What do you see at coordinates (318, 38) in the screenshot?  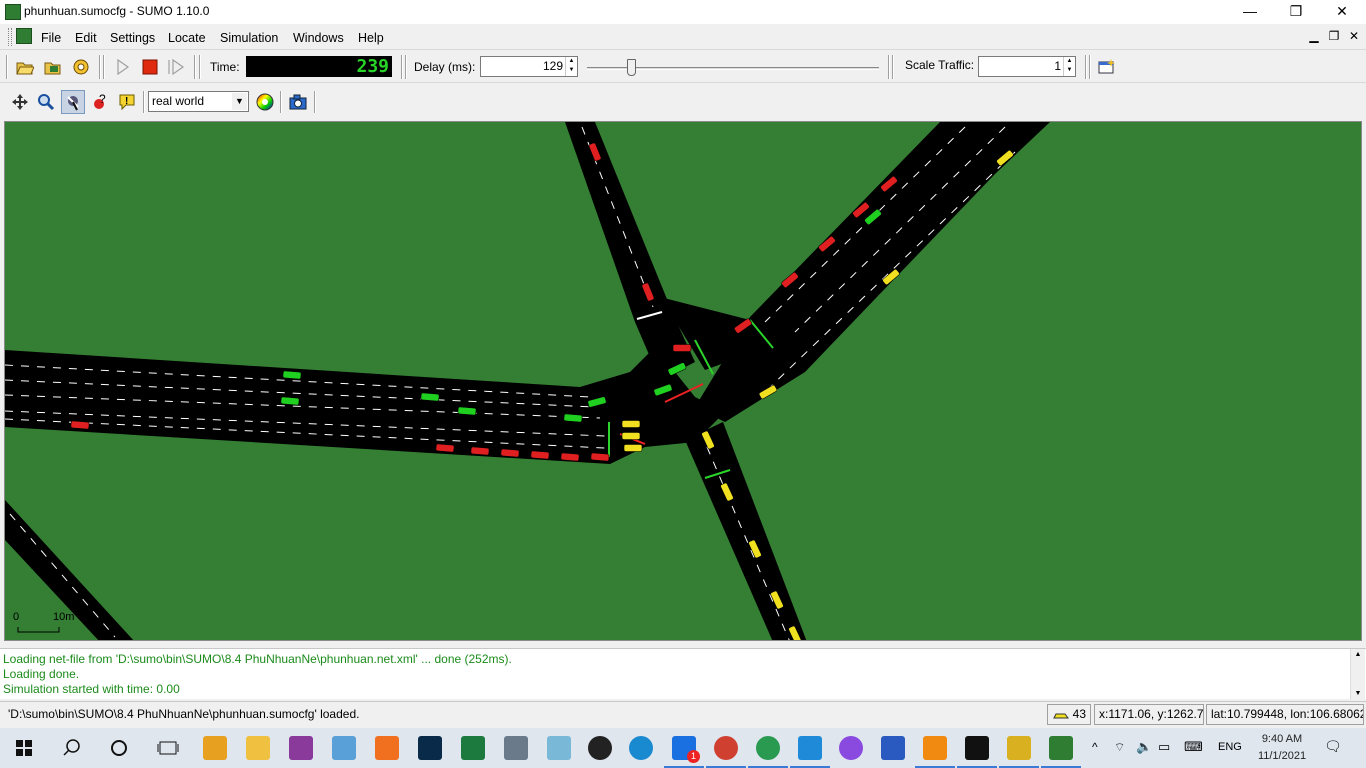 I see `menu-windows: Windows` at bounding box center [318, 38].